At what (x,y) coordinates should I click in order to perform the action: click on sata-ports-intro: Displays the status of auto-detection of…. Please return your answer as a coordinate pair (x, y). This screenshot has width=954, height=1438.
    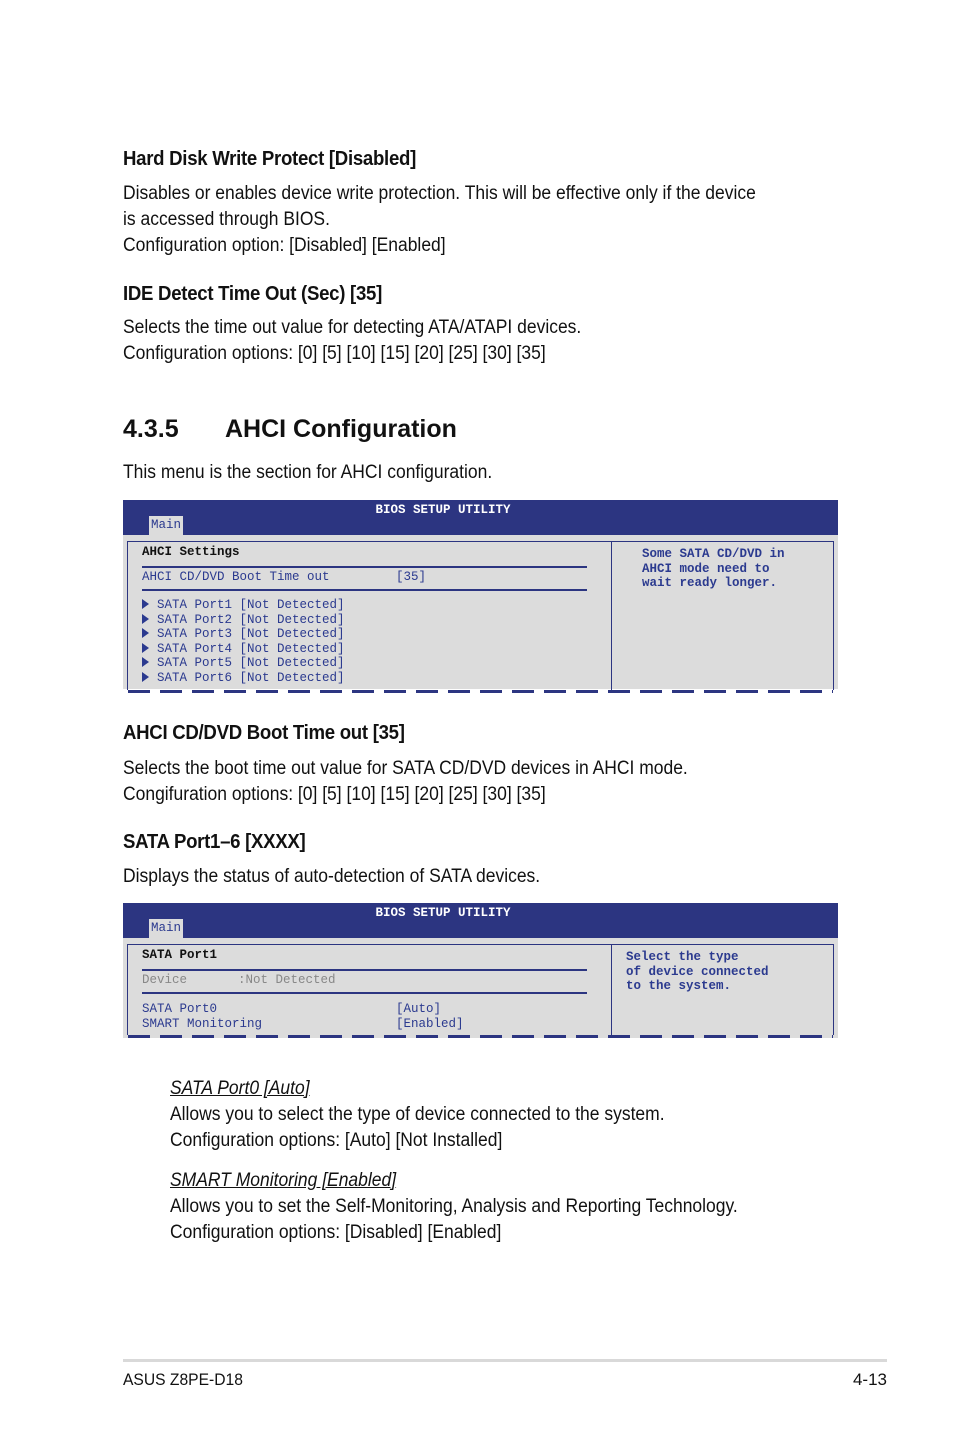
    Looking at the image, I should click on (332, 876).